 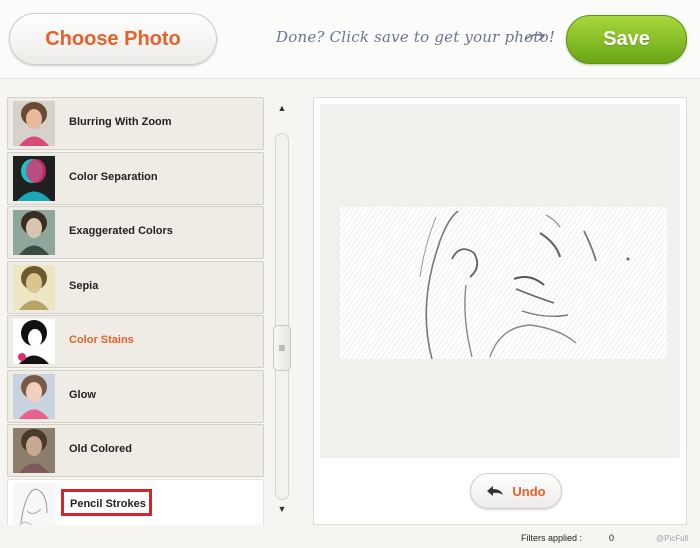 What do you see at coordinates (34, 287) in the screenshot?
I see `portrait-sepia-thumbnail` at bounding box center [34, 287].